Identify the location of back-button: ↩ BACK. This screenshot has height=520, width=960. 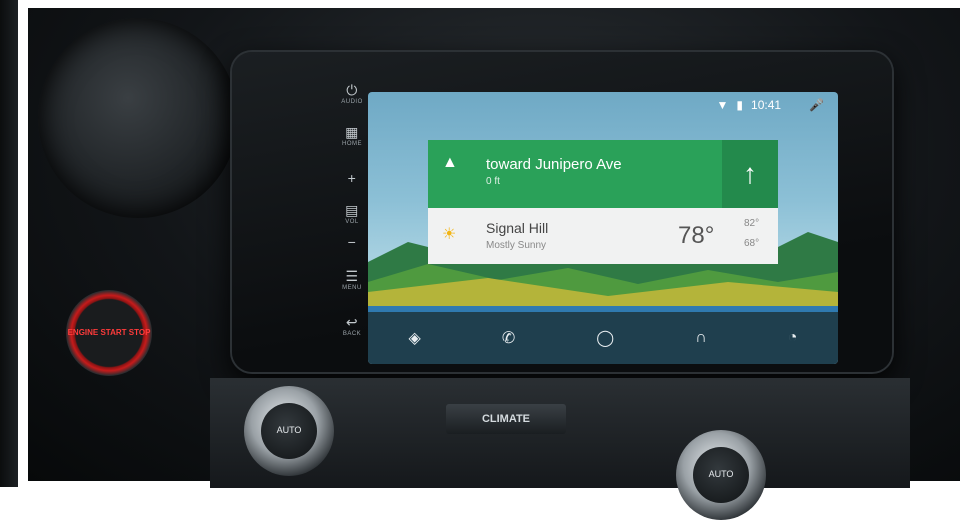
(352, 325).